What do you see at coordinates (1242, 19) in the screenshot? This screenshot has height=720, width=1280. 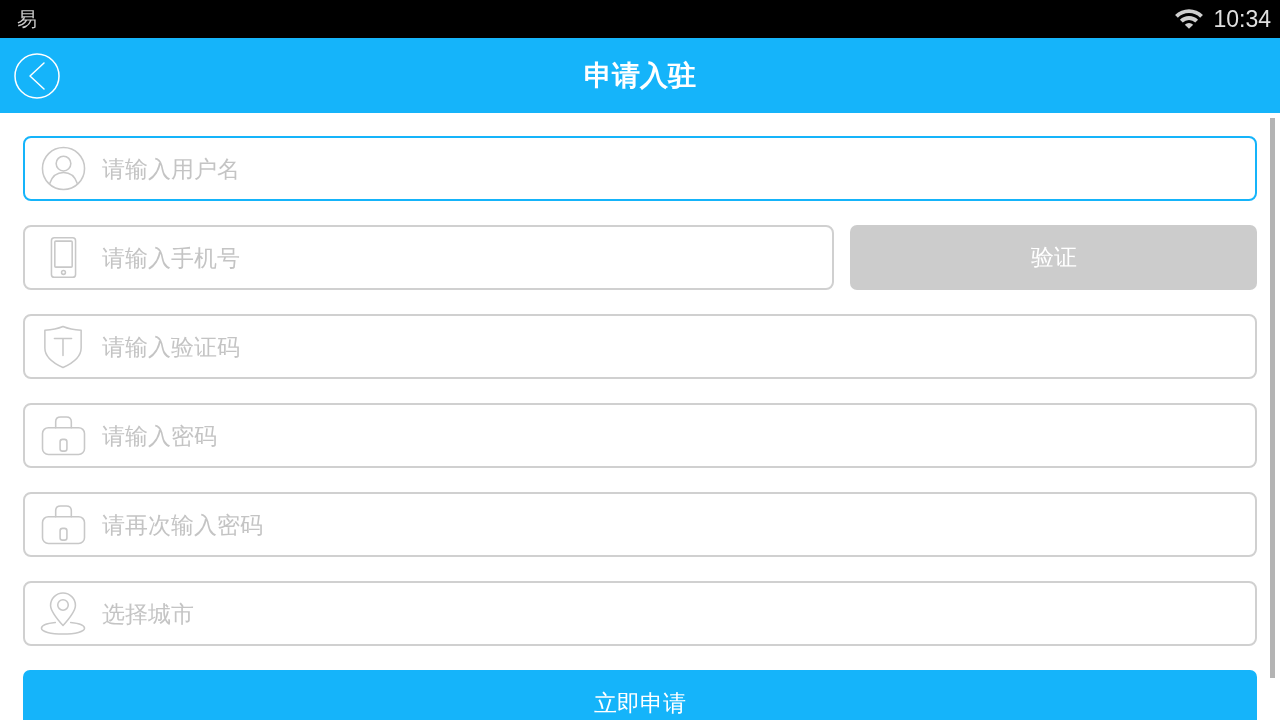 I see `status-time: 10:34` at bounding box center [1242, 19].